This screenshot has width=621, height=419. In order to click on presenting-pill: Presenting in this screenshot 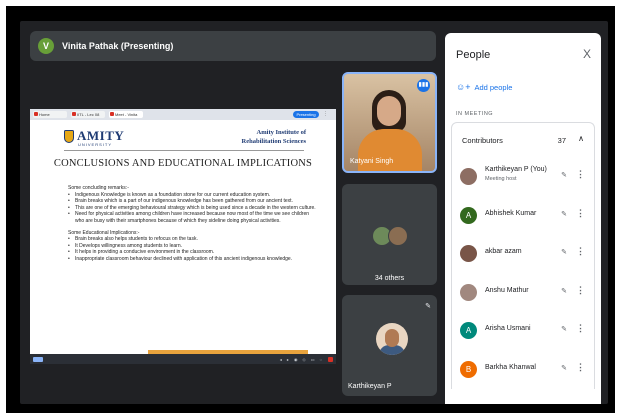, I will do `click(306, 114)`.